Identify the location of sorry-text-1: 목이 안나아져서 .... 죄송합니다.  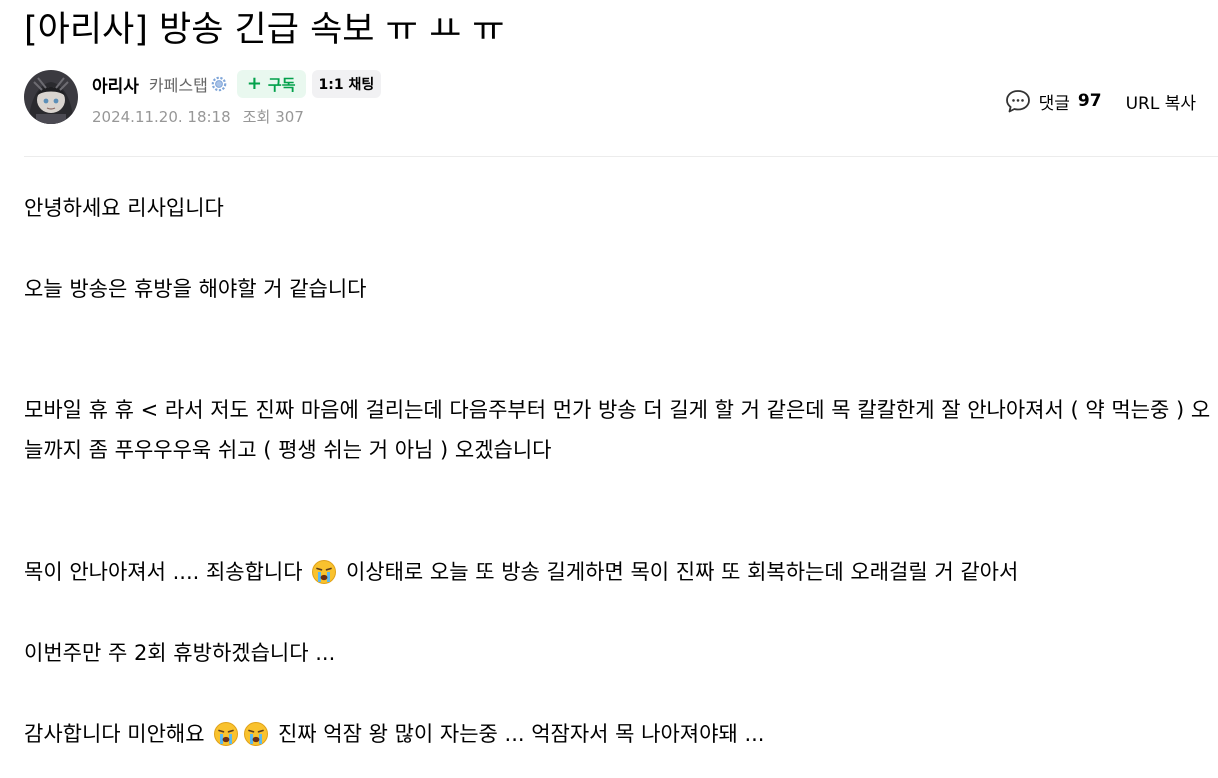
(163, 572).